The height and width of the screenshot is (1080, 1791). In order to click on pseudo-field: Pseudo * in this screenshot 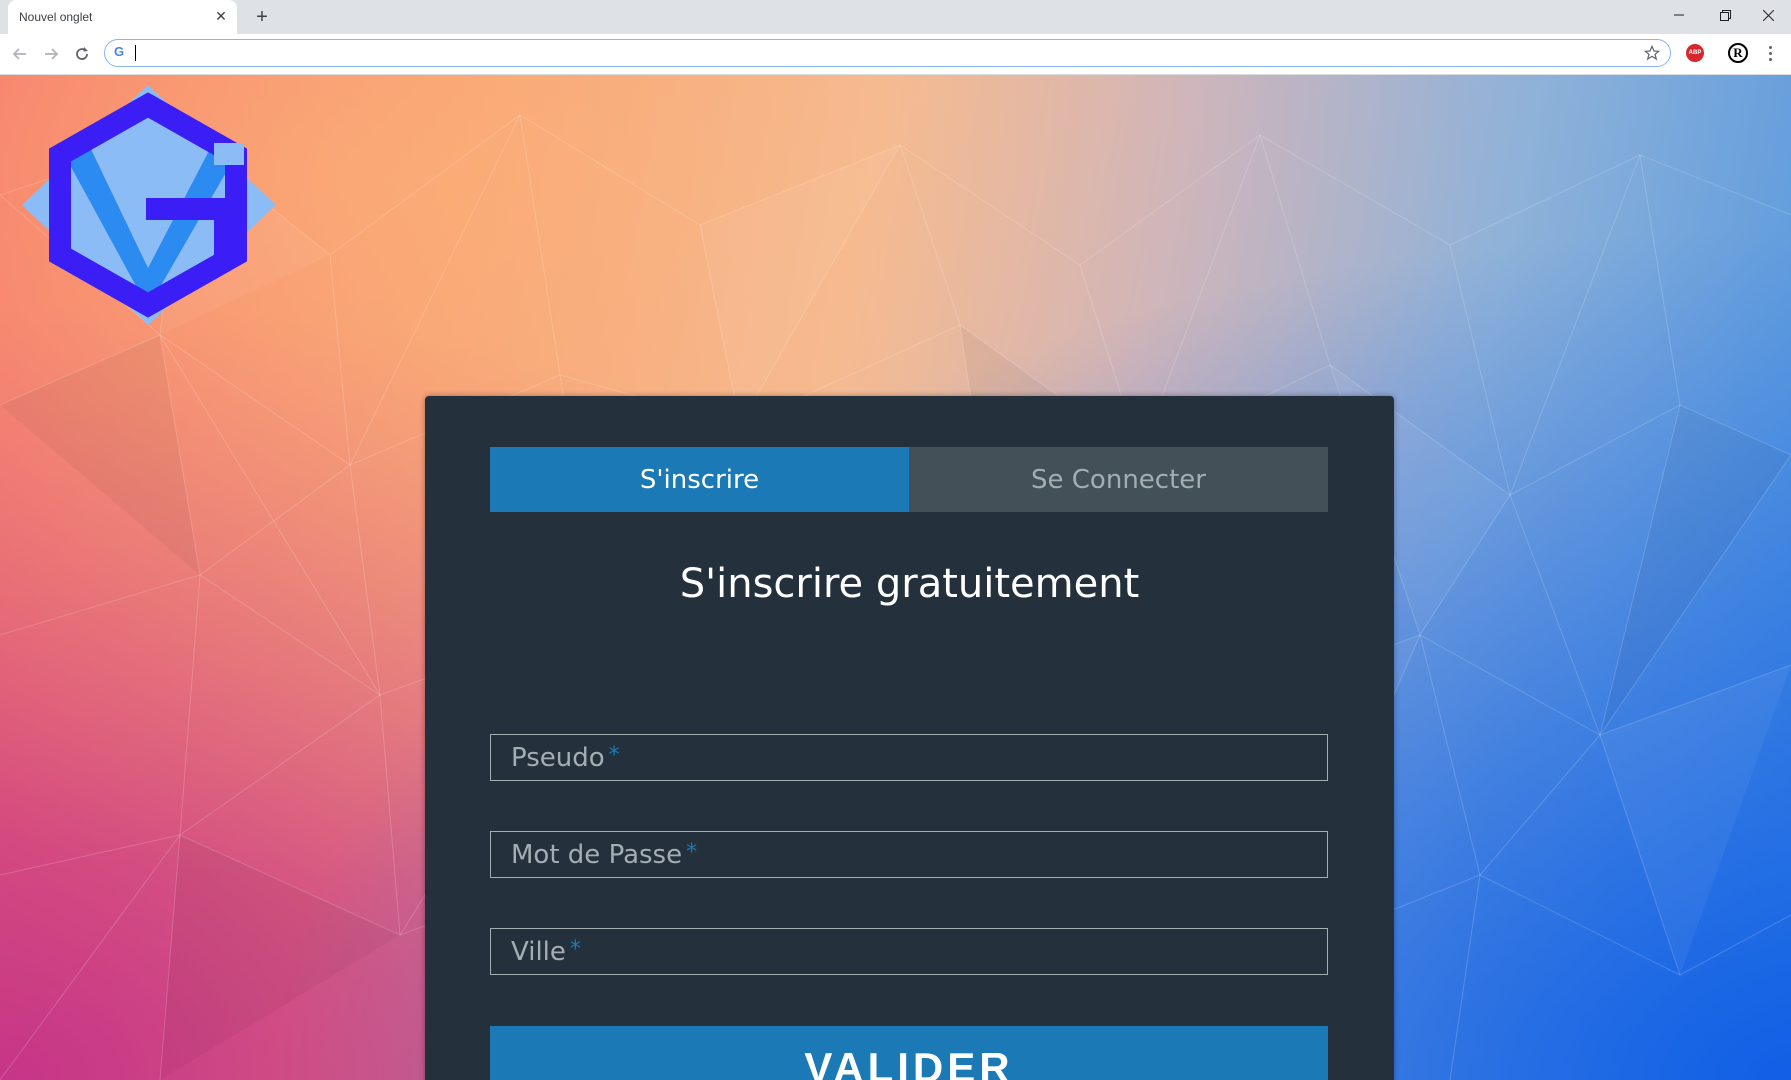, I will do `click(909, 757)`.